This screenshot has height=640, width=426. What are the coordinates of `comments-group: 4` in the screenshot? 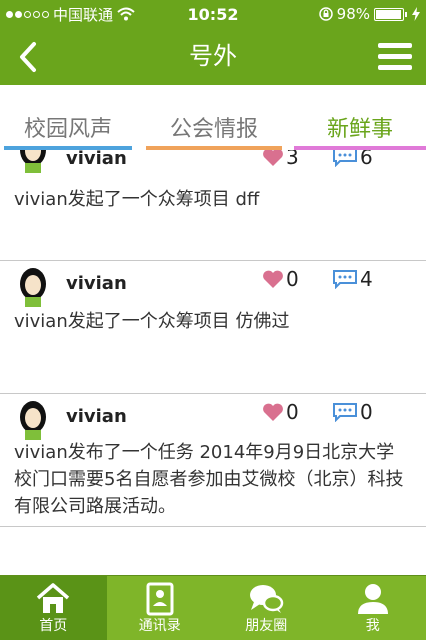 It's located at (352, 279).